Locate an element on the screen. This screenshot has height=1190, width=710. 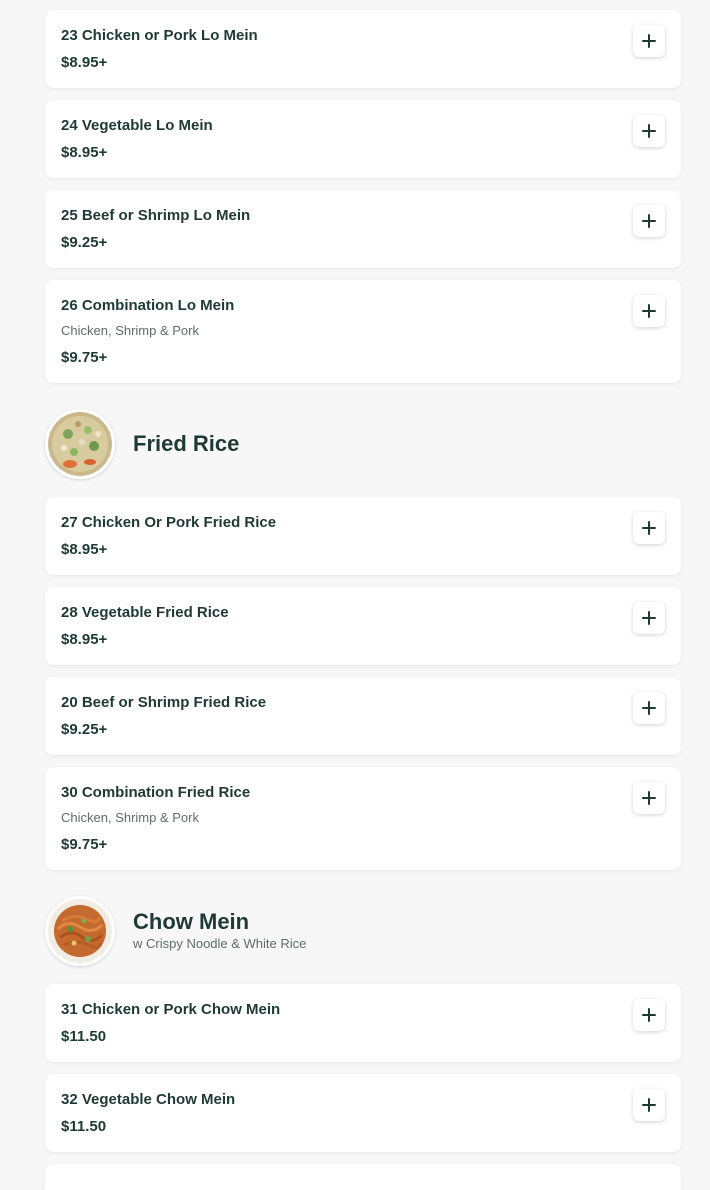
item-title: 25 Beef or Shrimp Lo Mein is located at coordinates (156, 215).